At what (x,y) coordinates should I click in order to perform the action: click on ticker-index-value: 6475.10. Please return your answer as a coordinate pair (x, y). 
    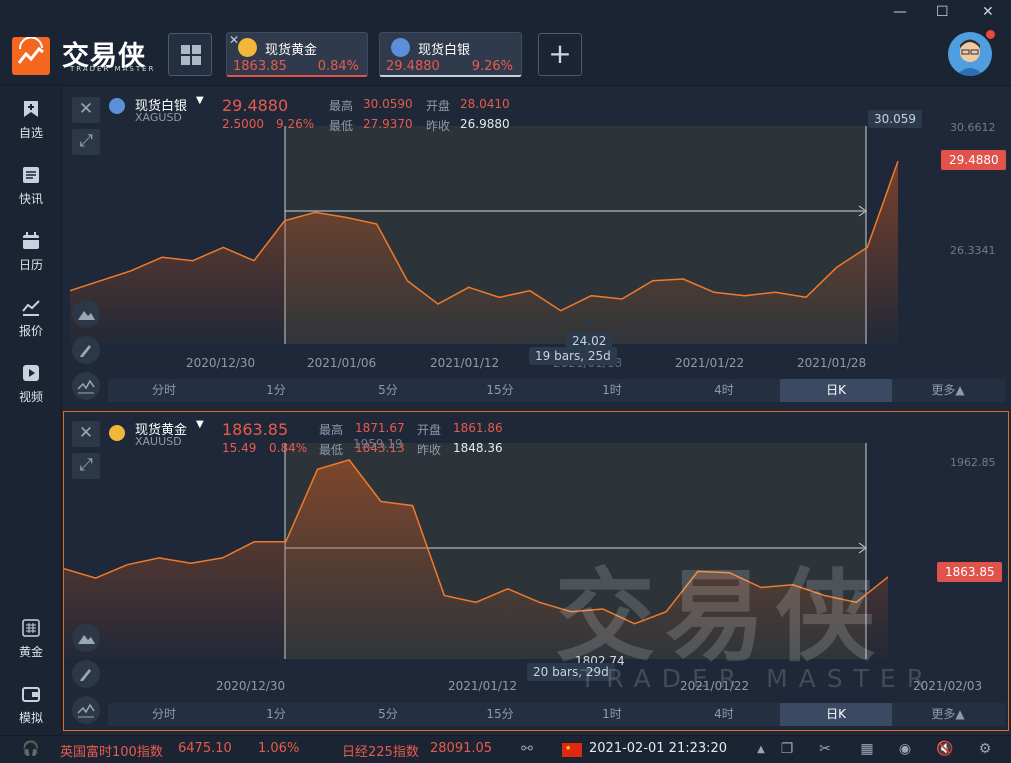
    Looking at the image, I should click on (205, 748).